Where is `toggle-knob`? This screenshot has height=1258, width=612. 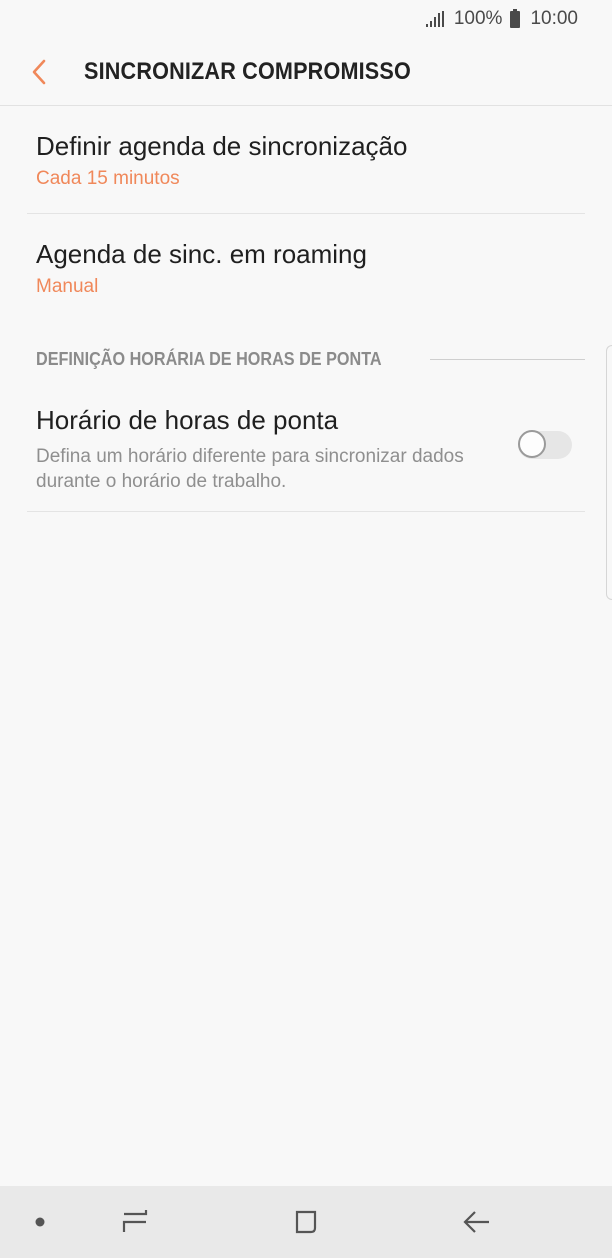 toggle-knob is located at coordinates (532, 444).